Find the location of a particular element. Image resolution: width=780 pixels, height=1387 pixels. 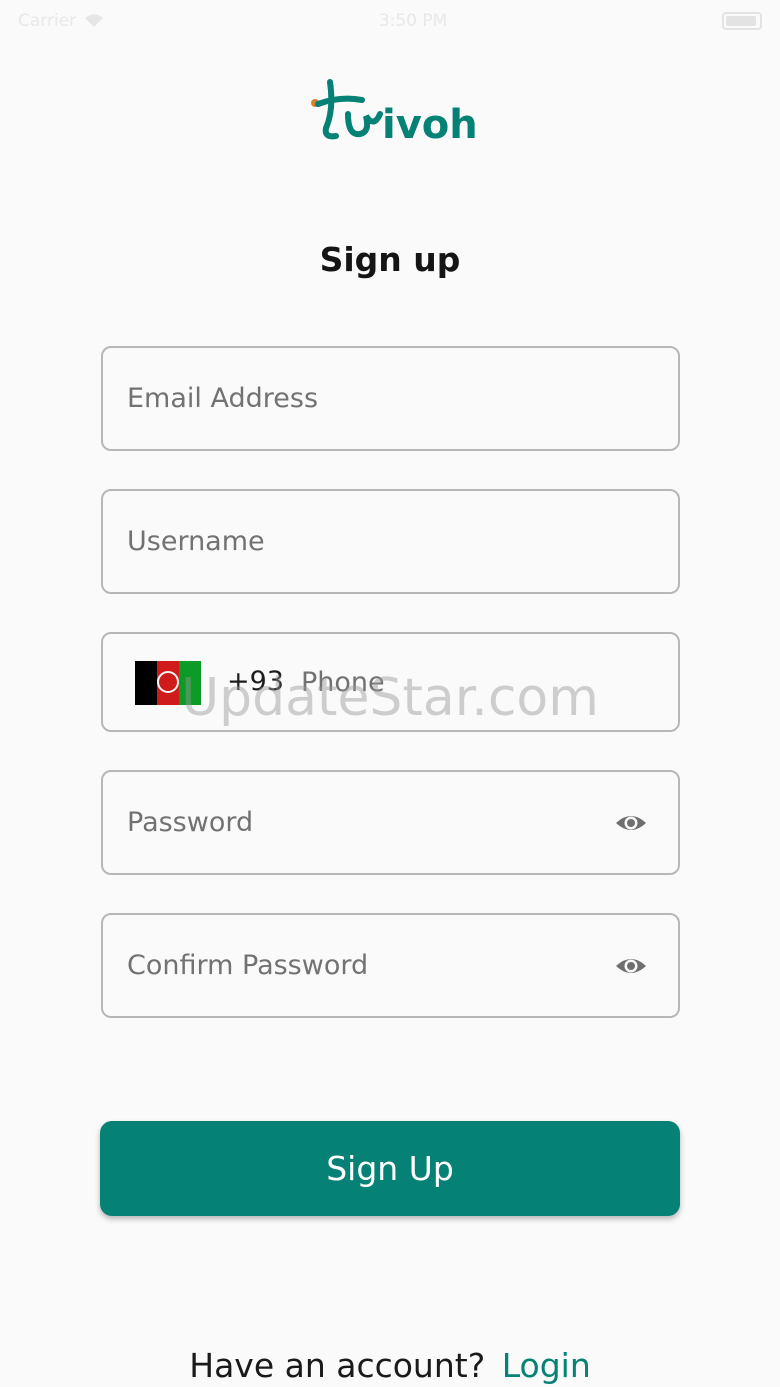

carrier-label: Carrier is located at coordinates (47, 21).